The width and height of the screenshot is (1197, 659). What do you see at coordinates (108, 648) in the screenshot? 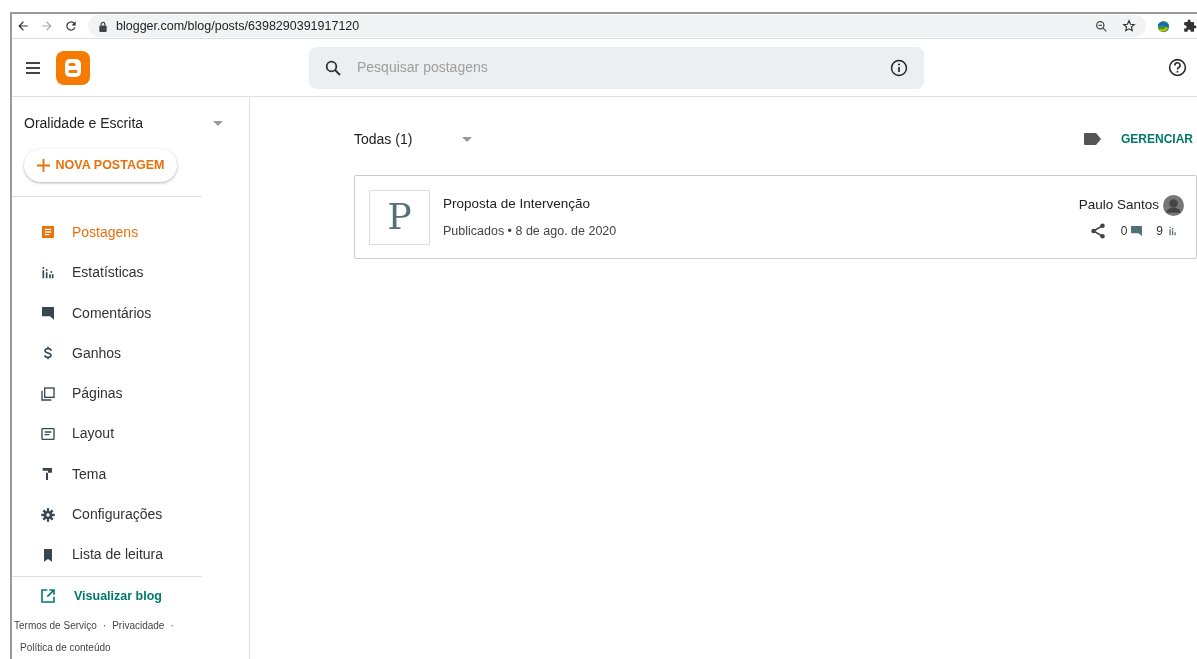
I see `footer-link: Política de conteúdo` at bounding box center [108, 648].